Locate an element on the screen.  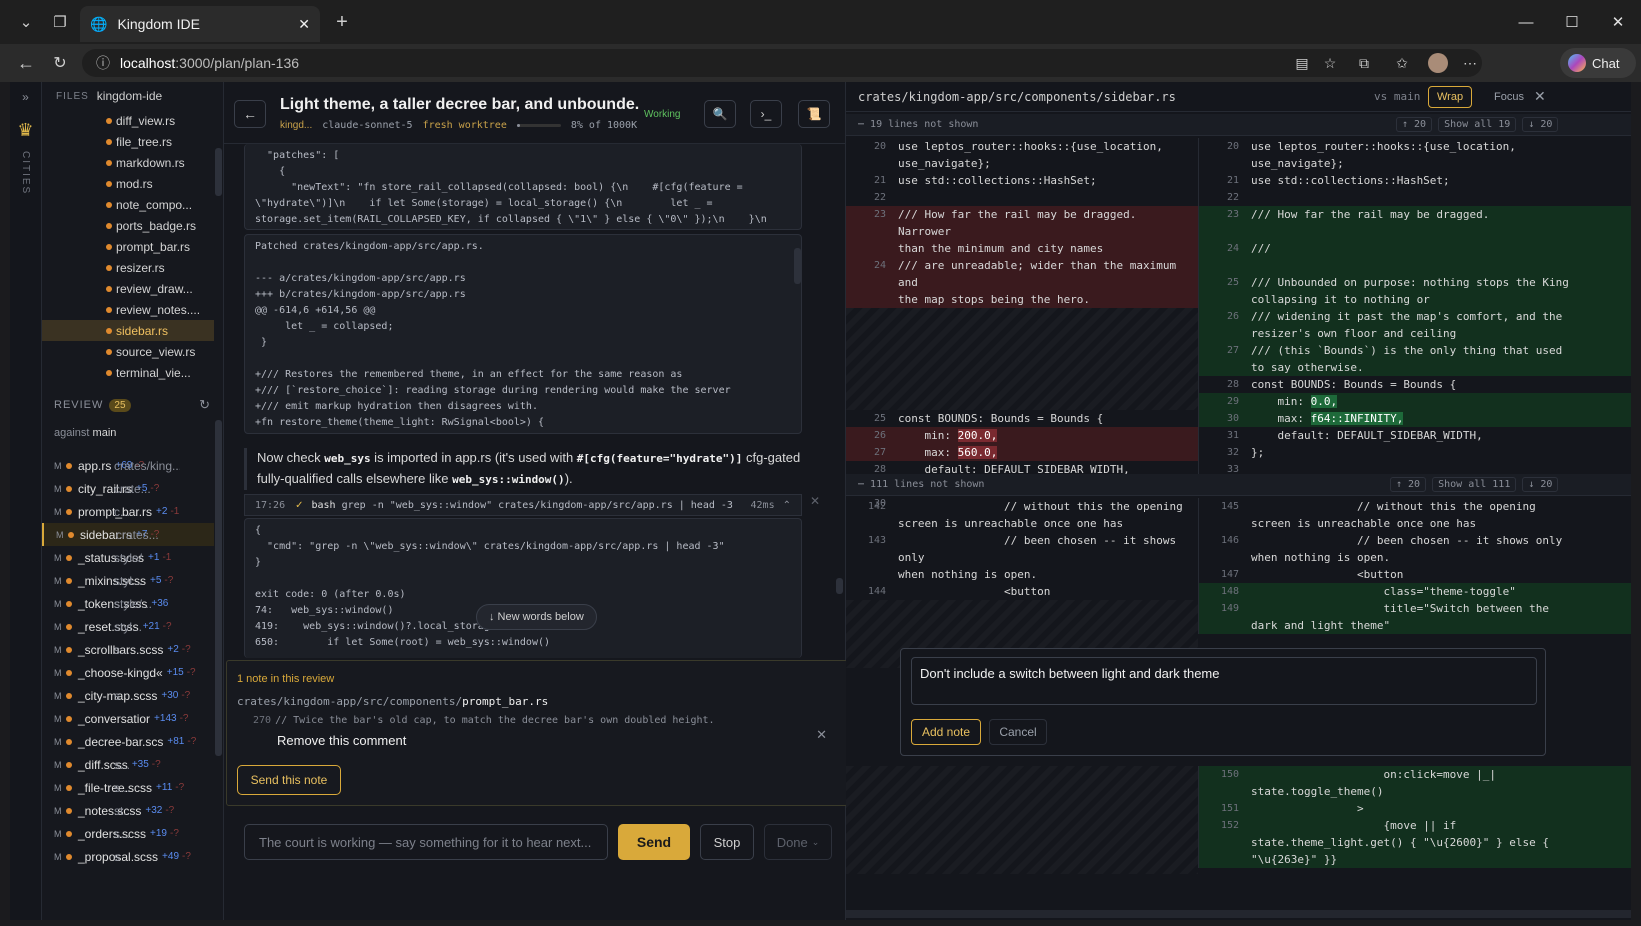
new-words-below-button: ↓ New words below is located at coordinates (536, 617).